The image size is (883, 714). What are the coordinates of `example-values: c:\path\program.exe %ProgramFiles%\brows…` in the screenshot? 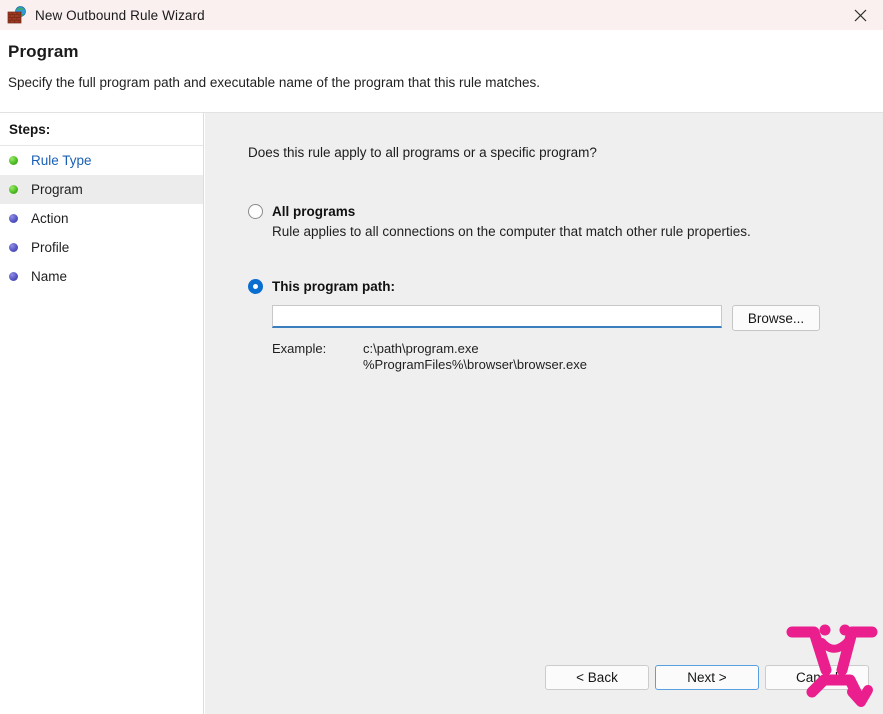 It's located at (475, 357).